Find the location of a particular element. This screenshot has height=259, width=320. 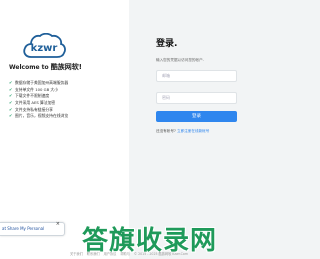

register-prompt: 还没有帐号? 立即注册在线新帐号 is located at coordinates (182, 131).